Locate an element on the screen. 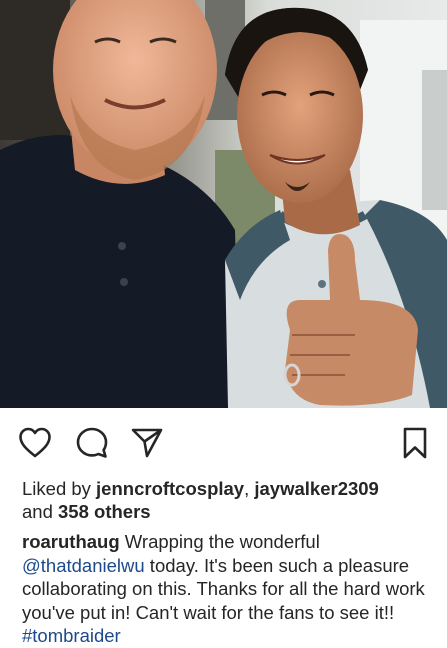  paper-plane-icon is located at coordinates (147, 443).